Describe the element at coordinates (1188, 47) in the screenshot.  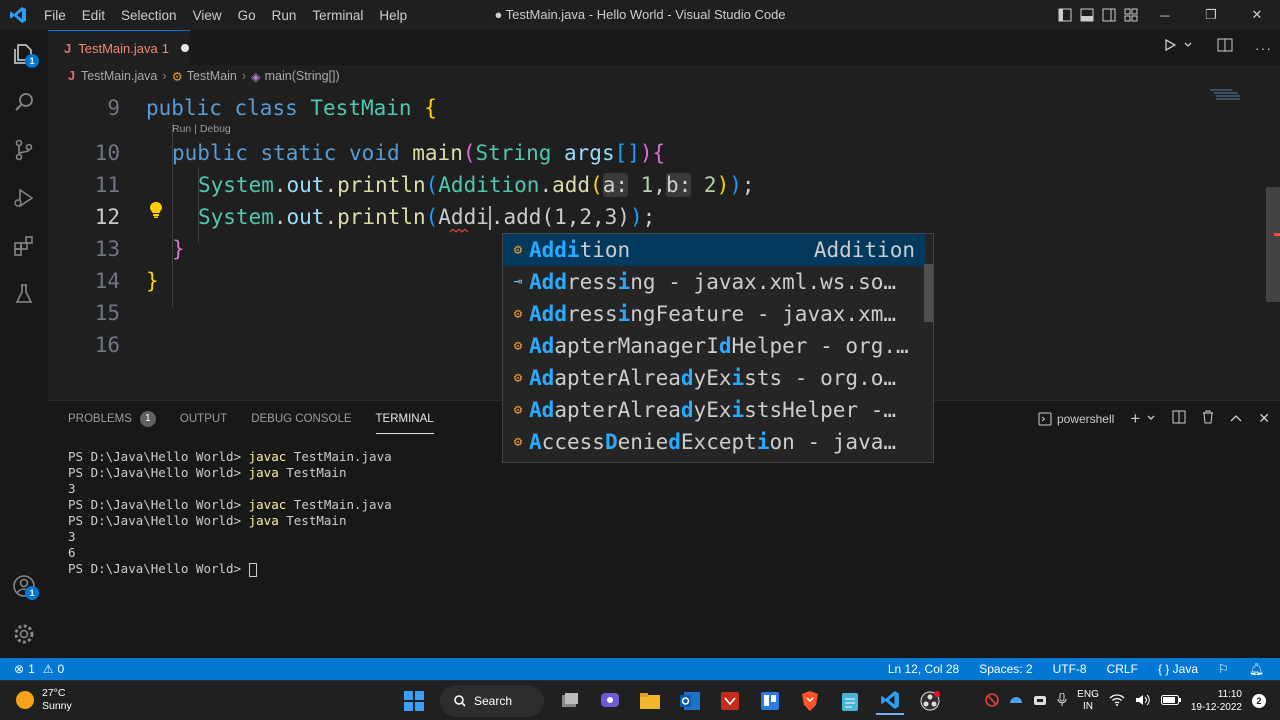
I see `run-dropdown-chevron-icon` at that location.